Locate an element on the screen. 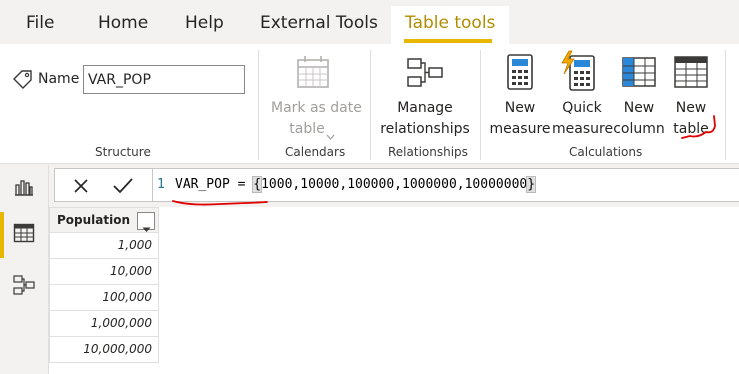 The image size is (739, 374). table-icon is located at coordinates (691, 74).